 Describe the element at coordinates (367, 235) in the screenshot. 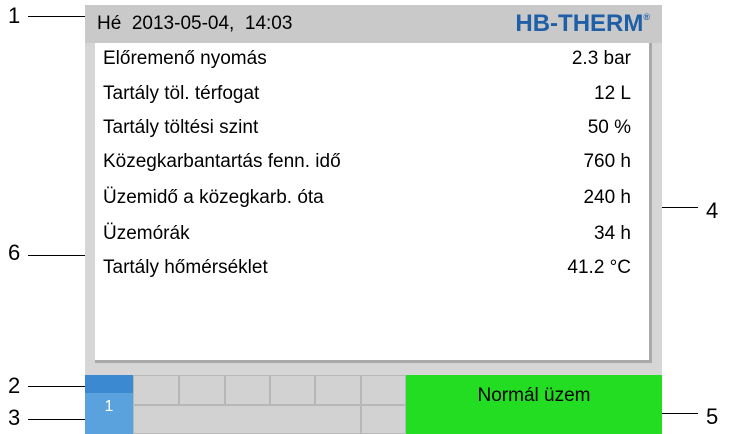

I see `list-item: Üzemórák 34 h` at that location.